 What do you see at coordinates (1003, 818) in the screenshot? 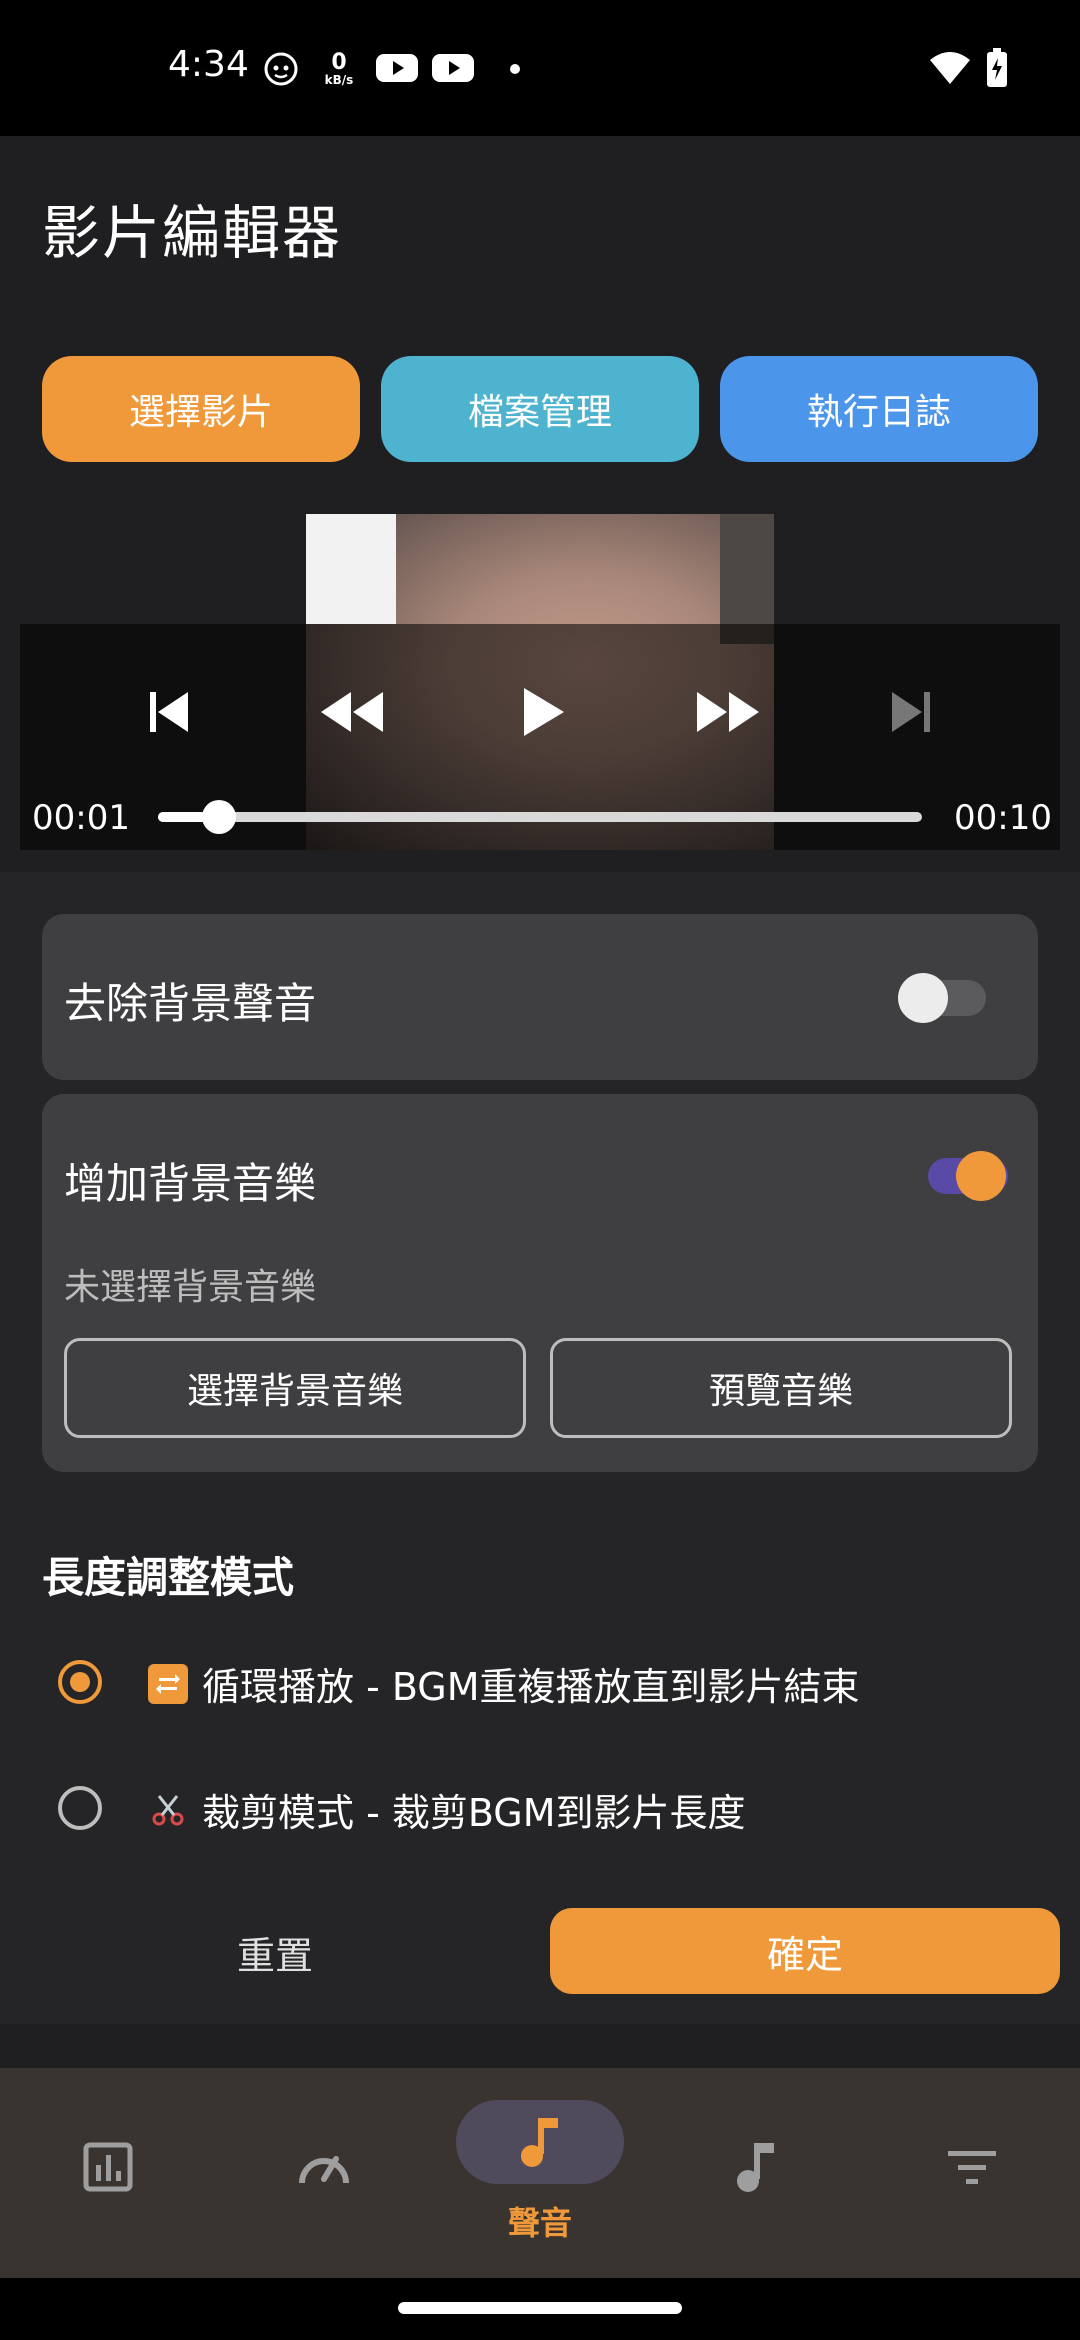
I see `total-time: 00:10` at bounding box center [1003, 818].